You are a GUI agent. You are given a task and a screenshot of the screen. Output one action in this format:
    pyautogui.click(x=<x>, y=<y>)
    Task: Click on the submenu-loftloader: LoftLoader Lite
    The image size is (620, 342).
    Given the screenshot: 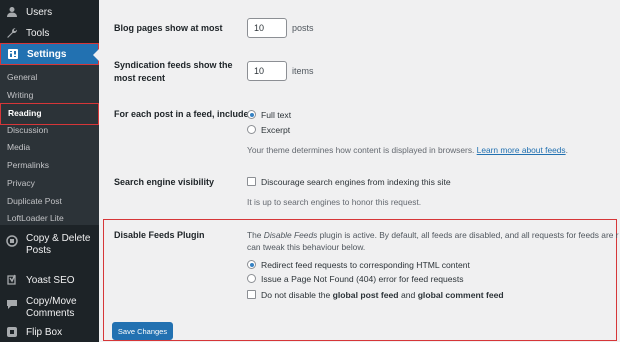 What is the action you would take?
    pyautogui.click(x=49, y=218)
    